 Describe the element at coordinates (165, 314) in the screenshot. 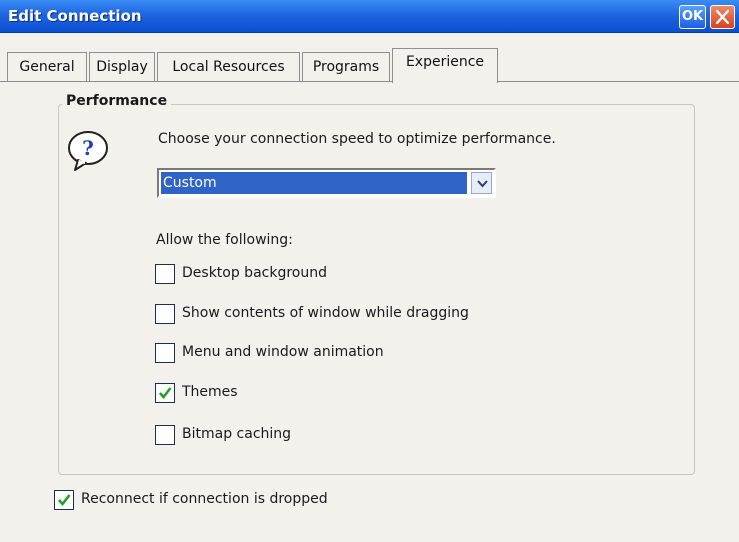

I see `show-window-contents-checkbox` at that location.